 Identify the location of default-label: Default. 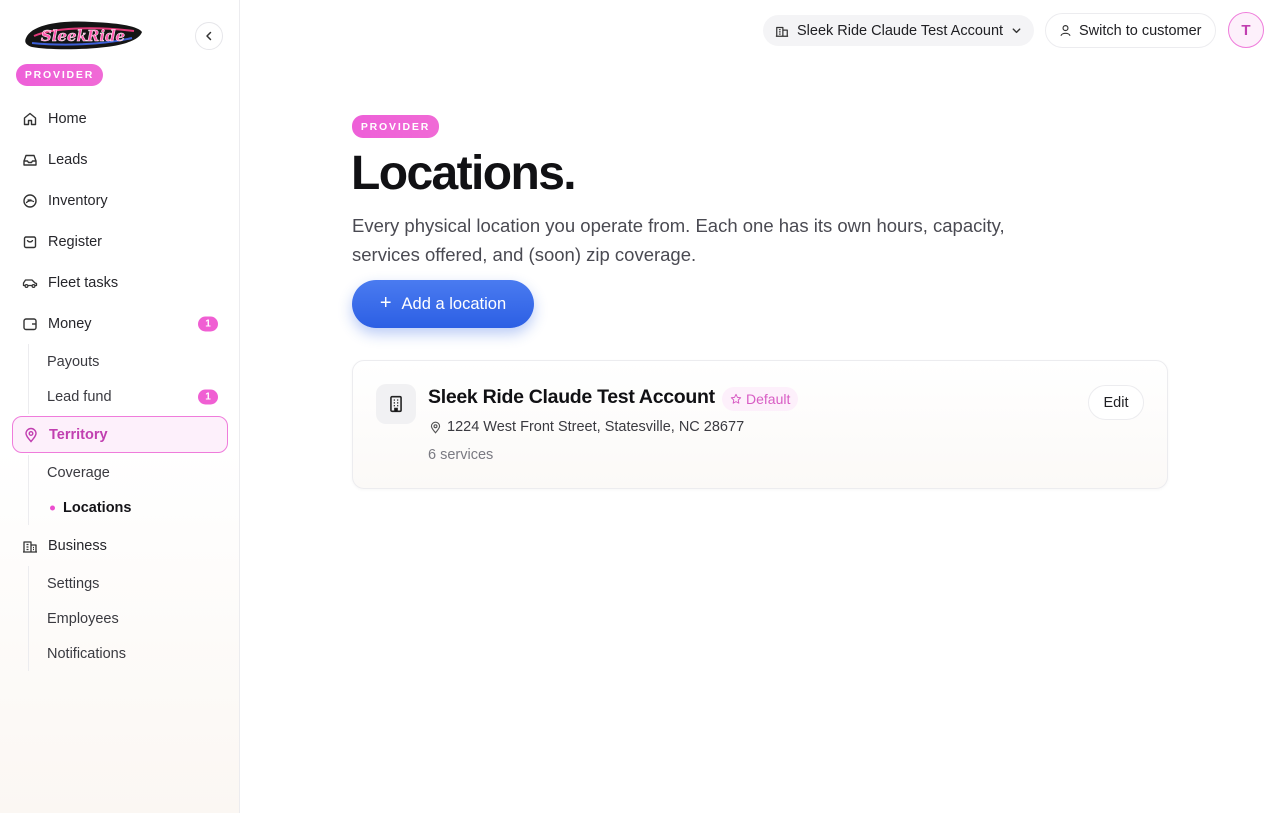
(768, 399).